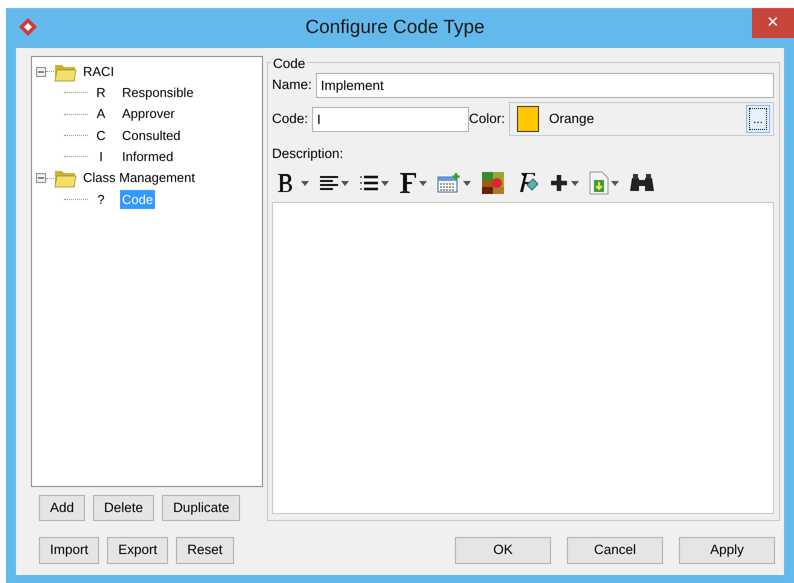 Image resolution: width=794 pixels, height=583 pixels. Describe the element at coordinates (62, 508) in the screenshot. I see `tree-button: Add` at that location.